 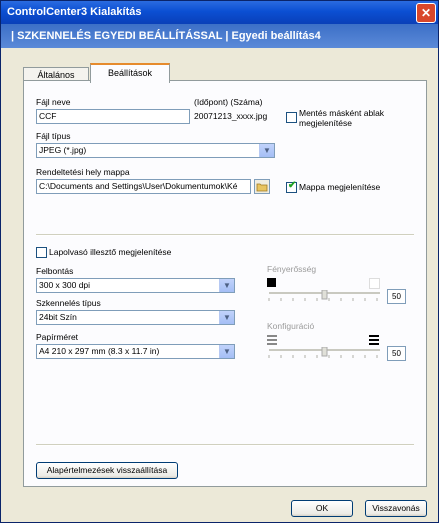 What do you see at coordinates (271, 282) in the screenshot?
I see `dark-square-icon` at bounding box center [271, 282].